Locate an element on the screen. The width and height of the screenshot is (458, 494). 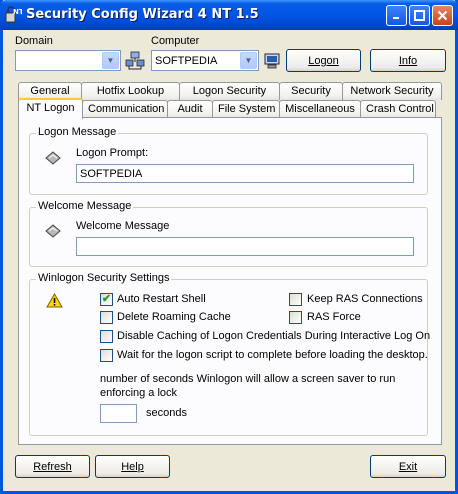
domain-combo: ▼ is located at coordinates (68, 60).